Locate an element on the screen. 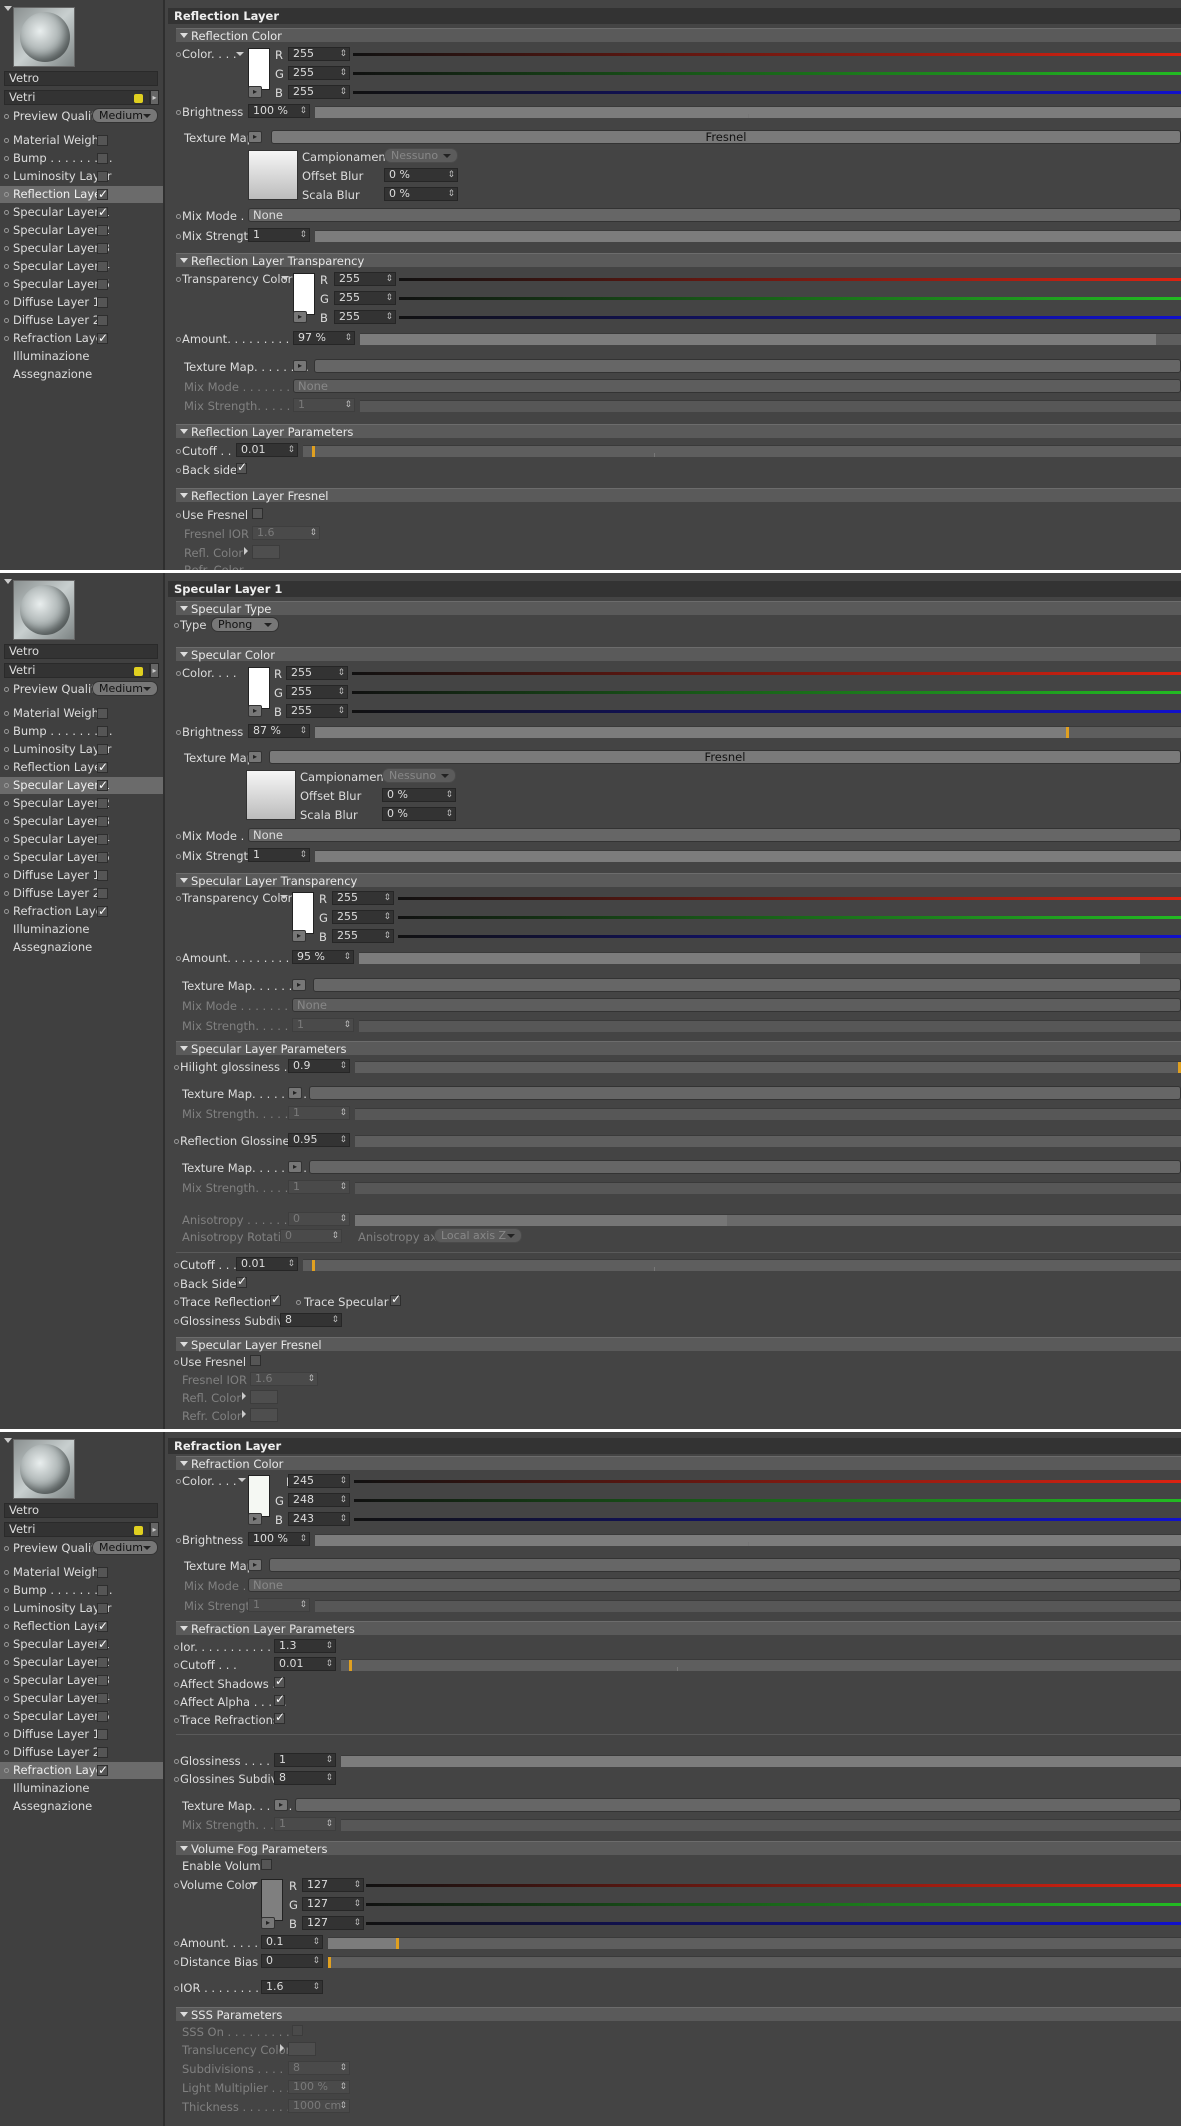 The image size is (1181, 2126). anisotropy-axis-dropdown: Local axis Z is located at coordinates (478, 1235).